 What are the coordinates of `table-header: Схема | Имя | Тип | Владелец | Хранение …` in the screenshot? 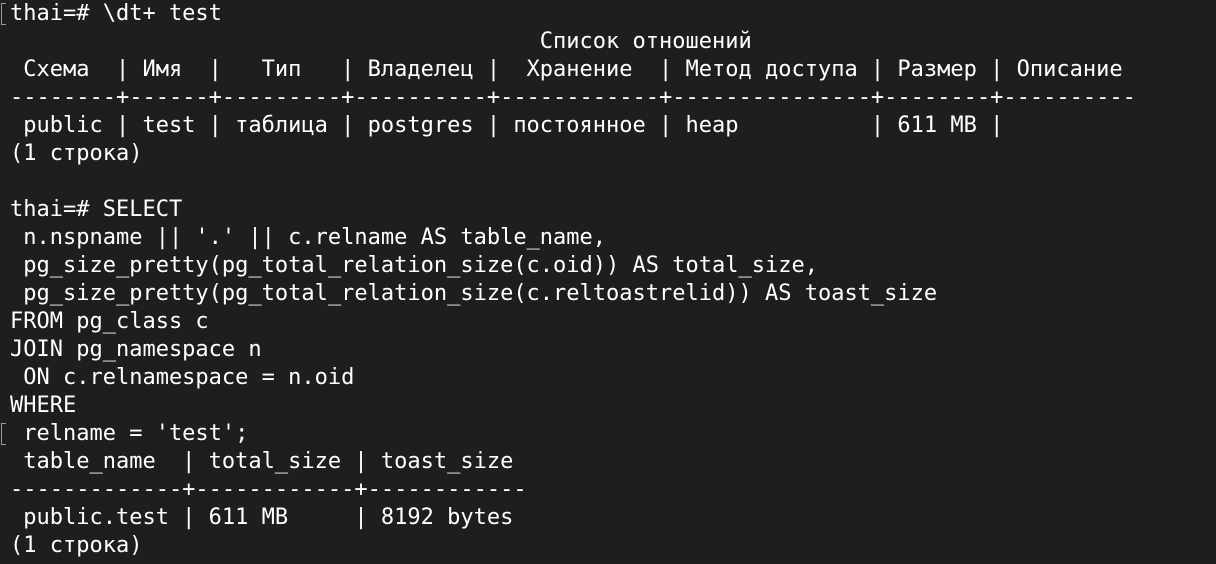 It's located at (566, 69).